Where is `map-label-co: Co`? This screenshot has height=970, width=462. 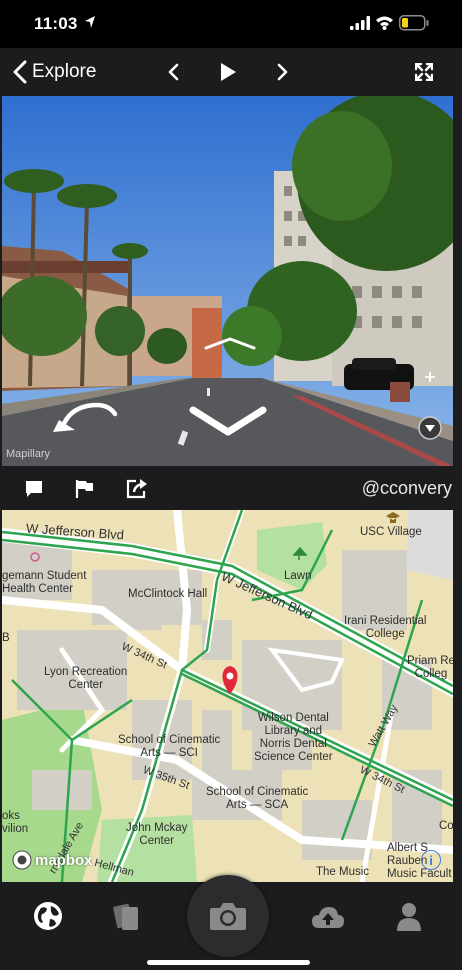 map-label-co: Co is located at coordinates (446, 826).